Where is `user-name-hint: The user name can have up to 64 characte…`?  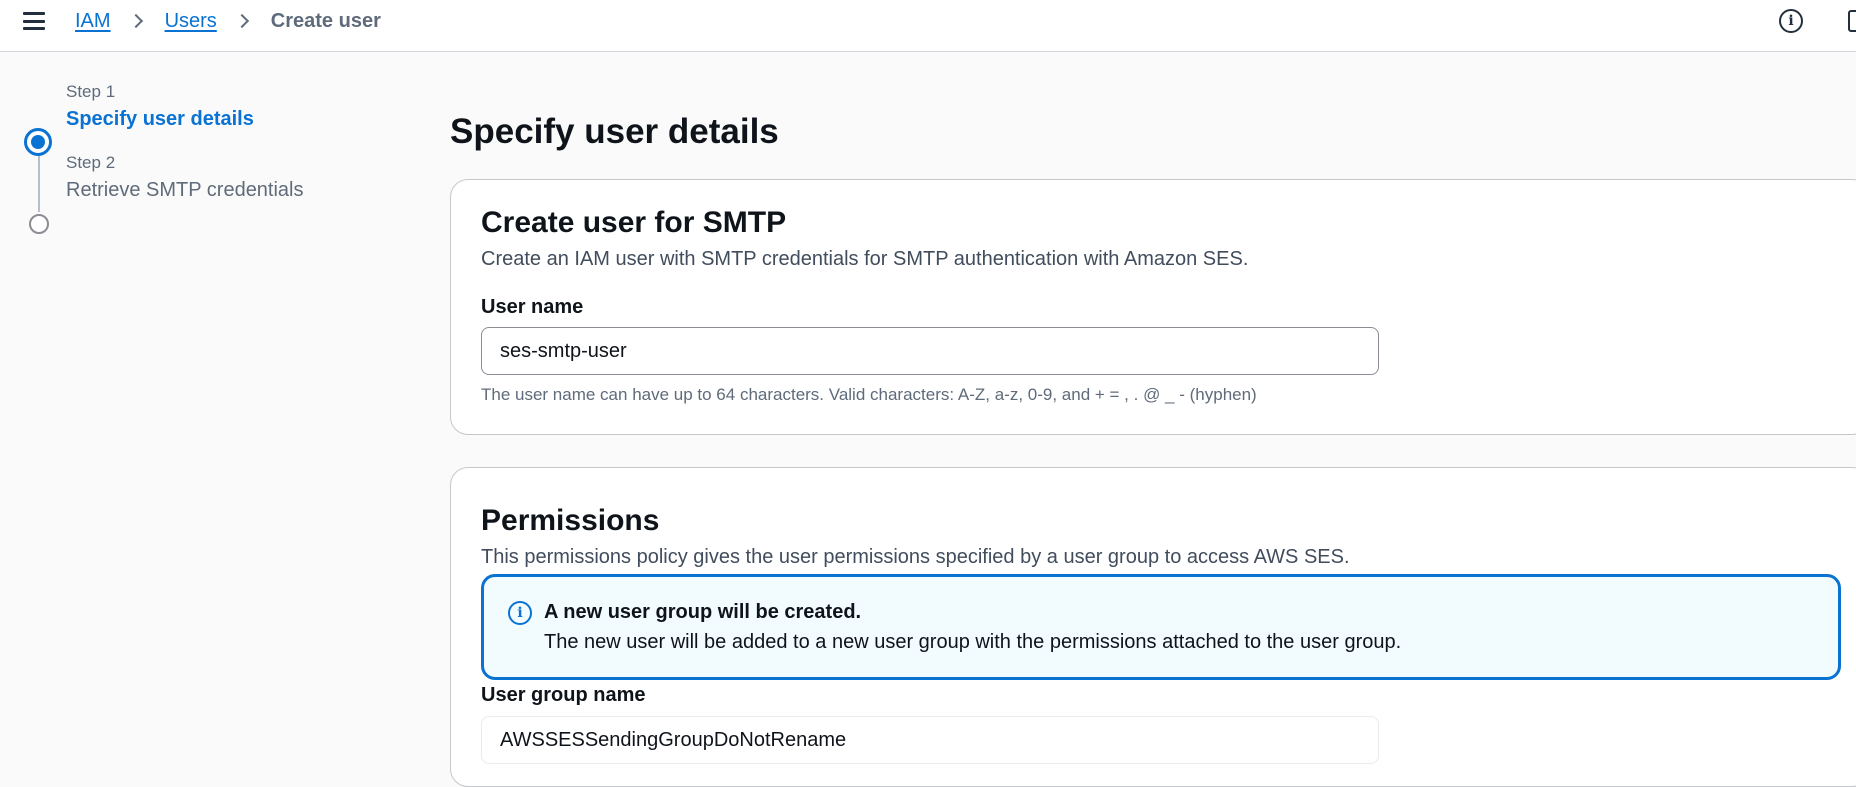 user-name-hint: The user name can have up to 64 characte… is located at coordinates (869, 394).